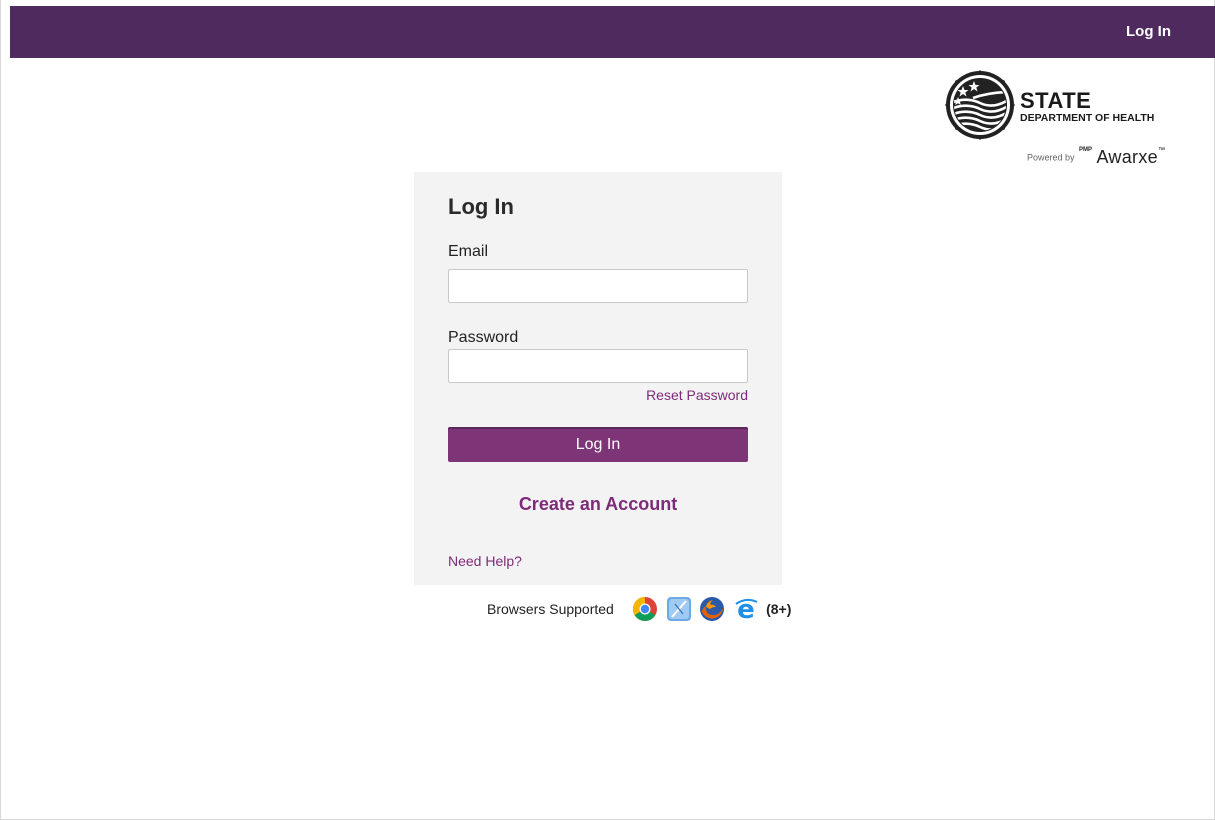 The width and height of the screenshot is (1215, 820). What do you see at coordinates (612, 32) in the screenshot?
I see `top-navigation-bar: Log In` at bounding box center [612, 32].